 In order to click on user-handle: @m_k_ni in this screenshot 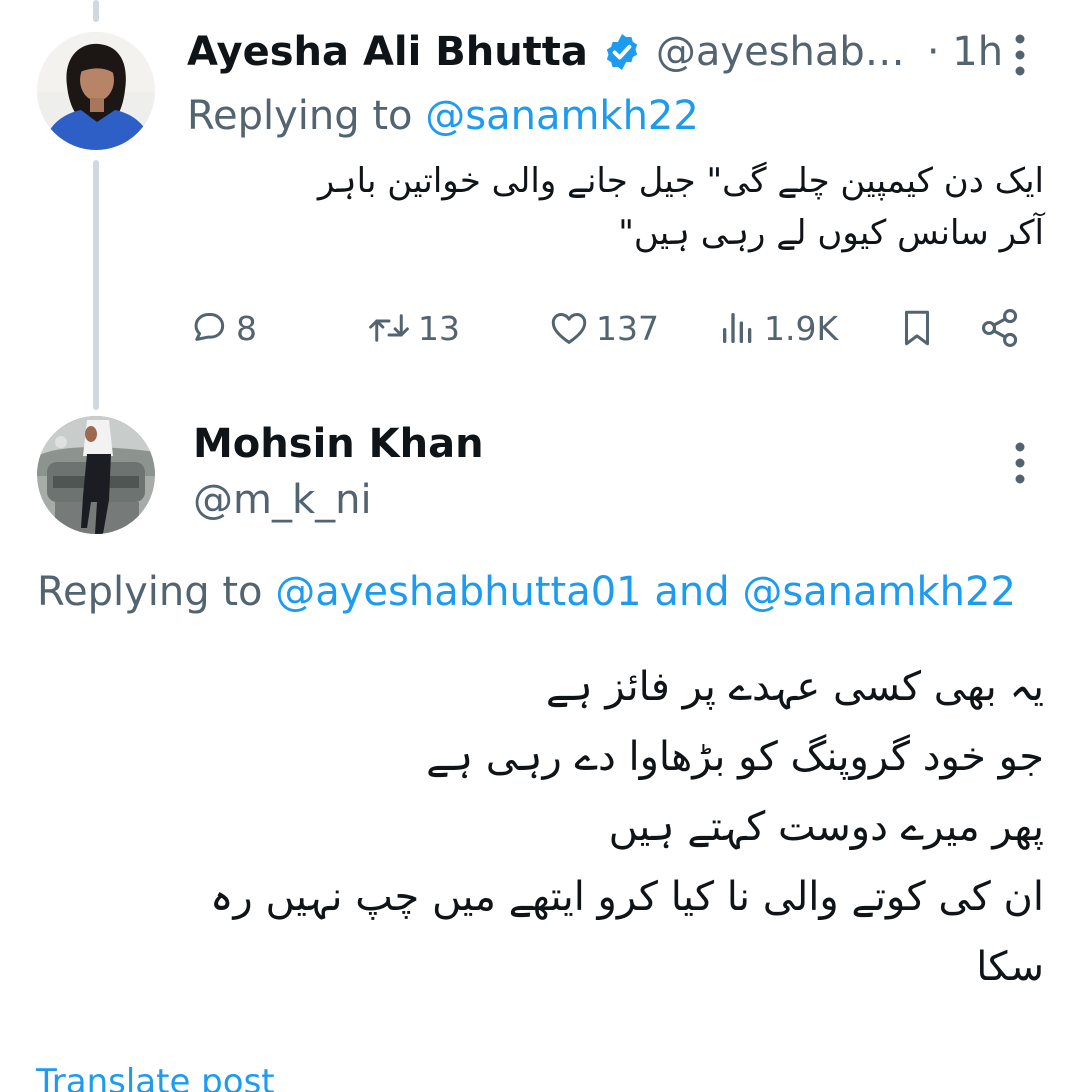, I will do `click(282, 500)`.